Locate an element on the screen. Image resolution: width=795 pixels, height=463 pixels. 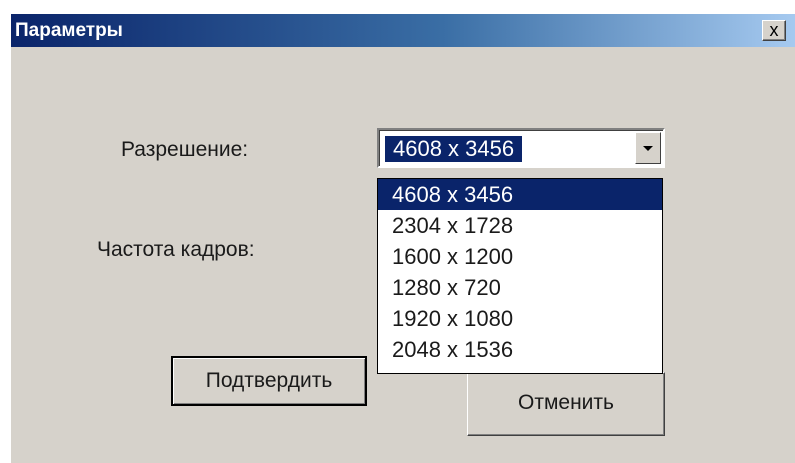
dropdown-option: 1600 x 1200 is located at coordinates (520, 256).